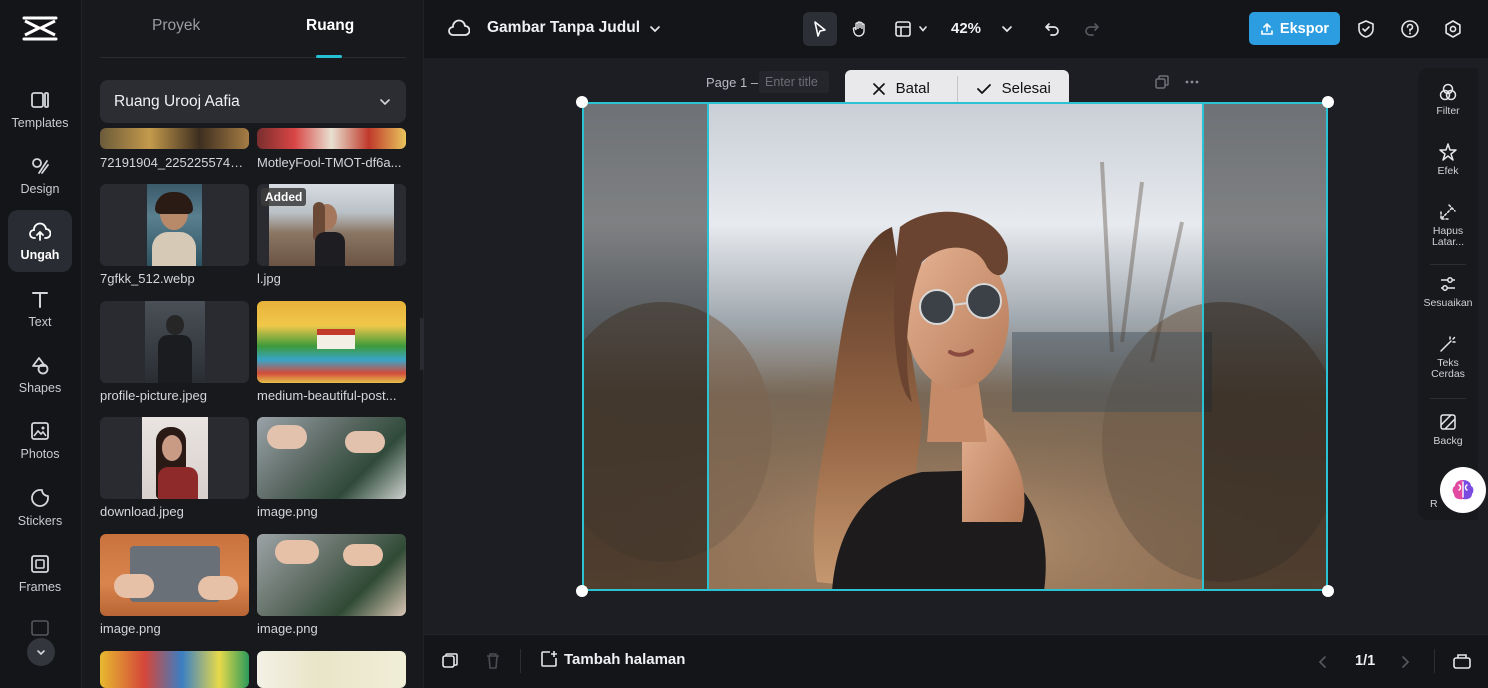 The image size is (1488, 688). Describe the element at coordinates (1410, 29) in the screenshot. I see `help-button` at that location.